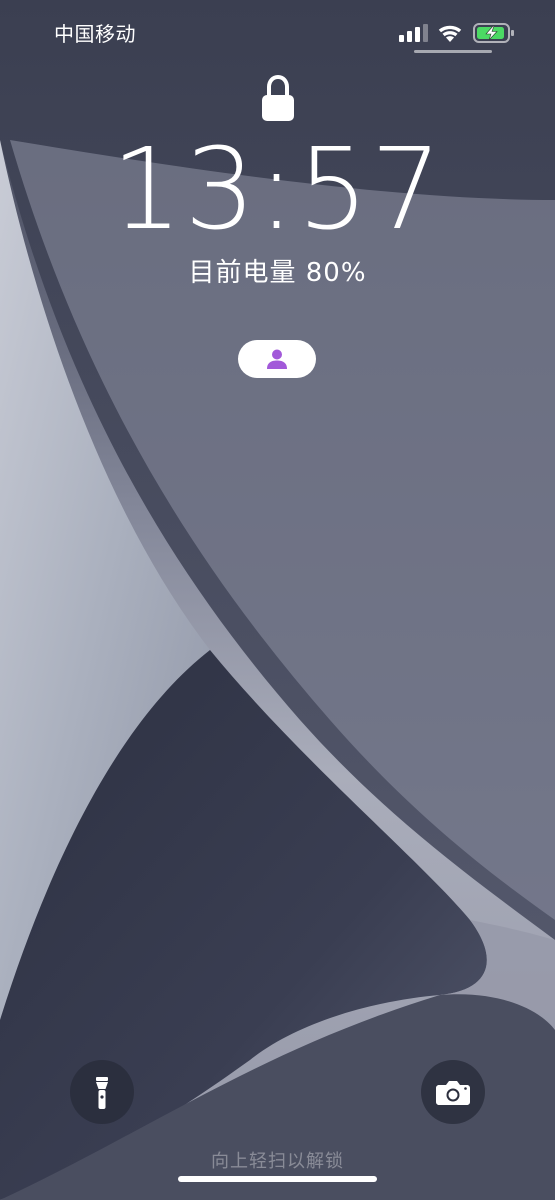  I want to click on flashlight-button, so click(102, 1092).